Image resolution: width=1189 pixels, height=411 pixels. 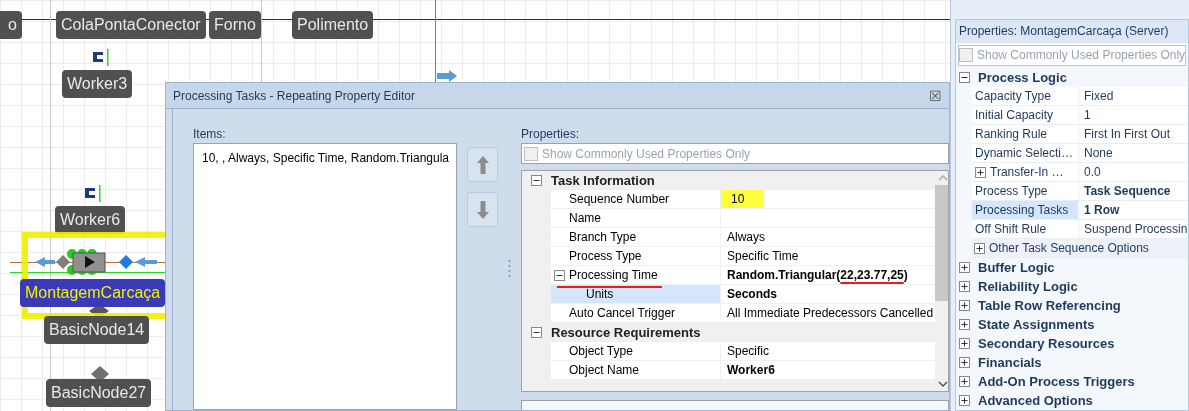 I want to click on down-arrow-icon, so click(x=482, y=209).